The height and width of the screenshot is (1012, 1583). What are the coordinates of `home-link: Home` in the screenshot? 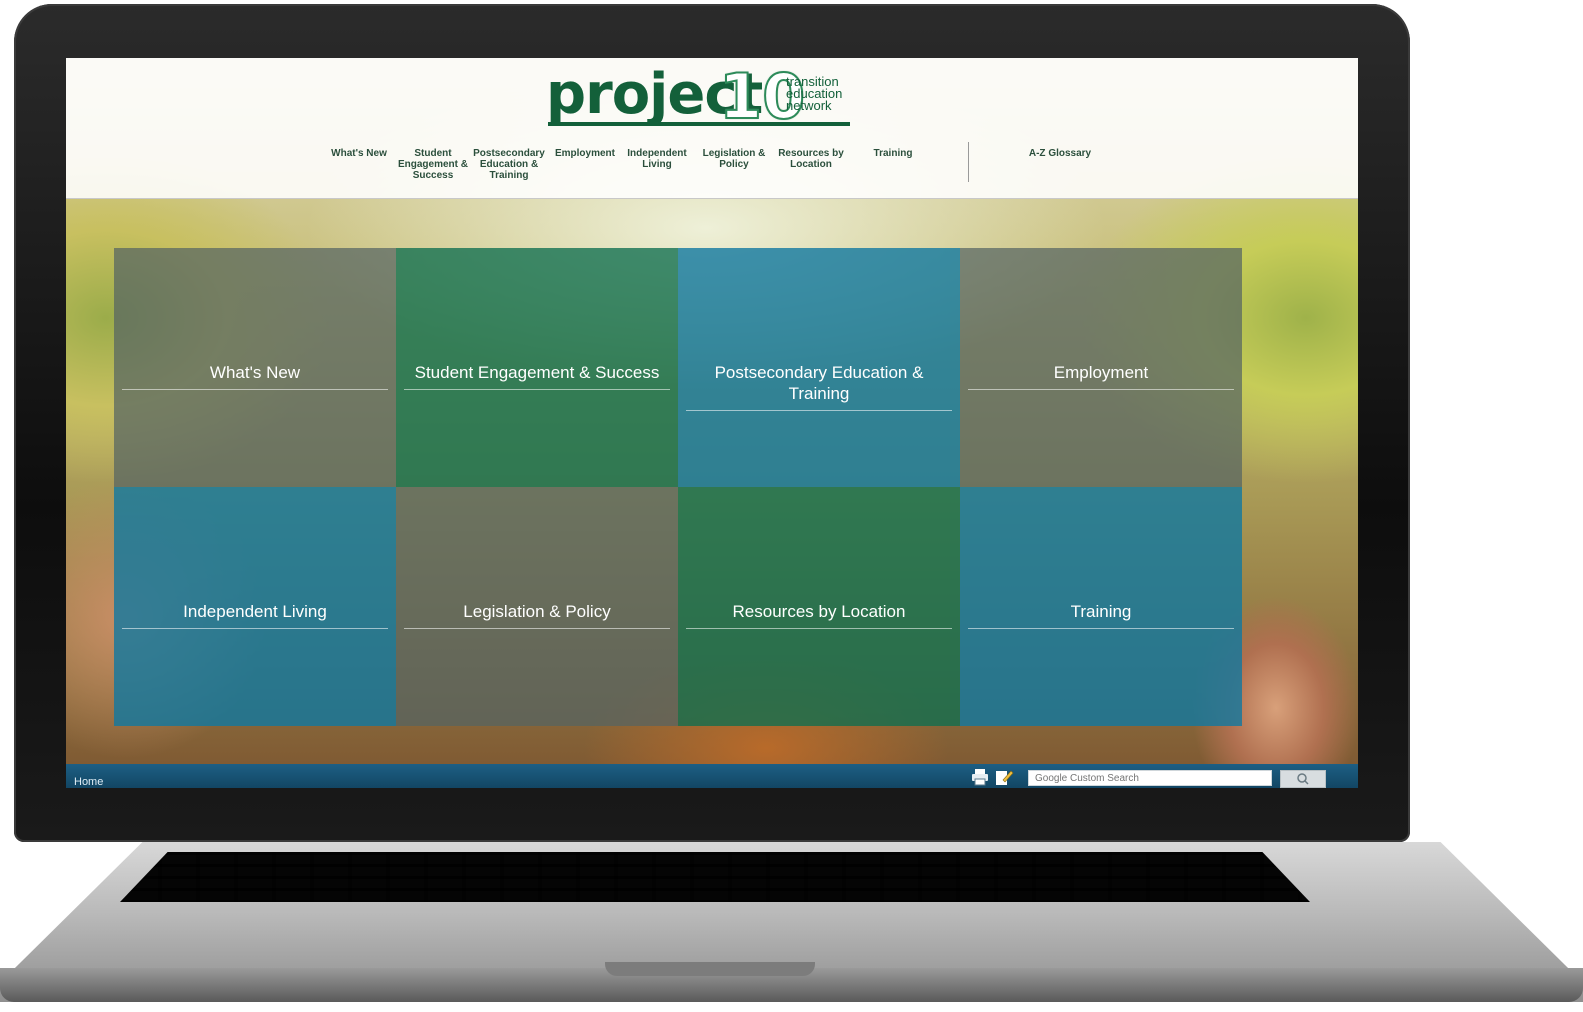 It's located at (88, 782).